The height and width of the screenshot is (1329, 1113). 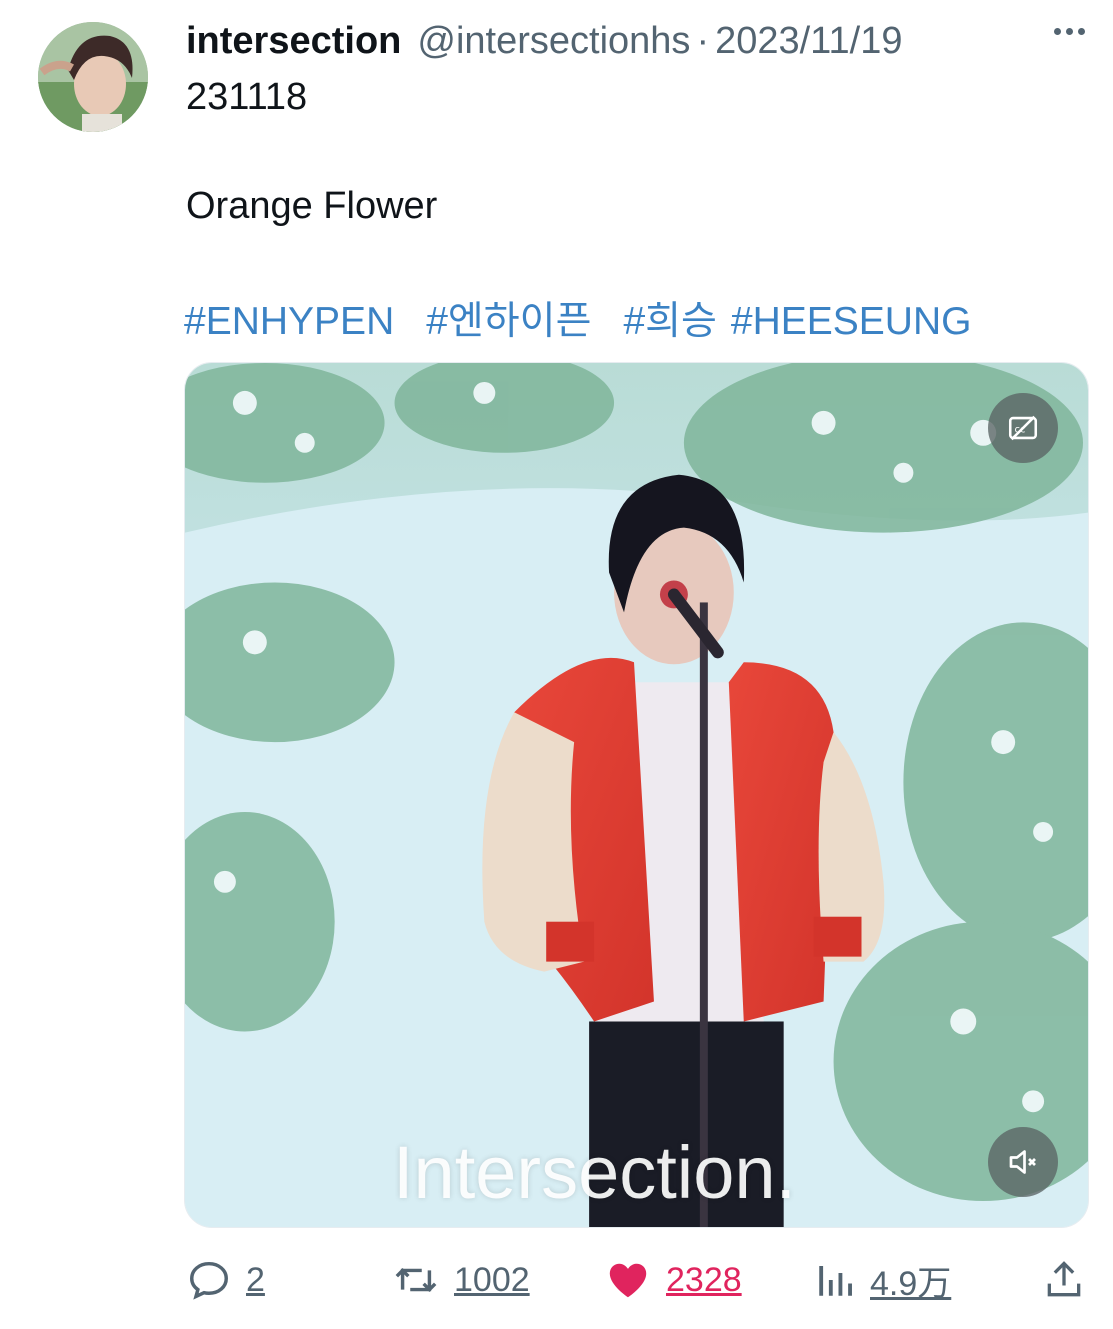 I want to click on avatar, so click(x=93, y=77).